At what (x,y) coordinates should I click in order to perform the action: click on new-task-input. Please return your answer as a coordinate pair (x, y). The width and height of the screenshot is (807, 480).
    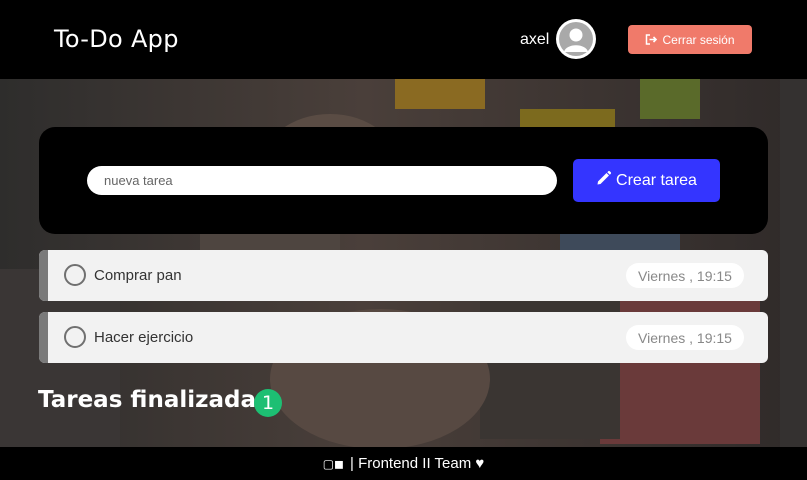
    Looking at the image, I should click on (322, 180).